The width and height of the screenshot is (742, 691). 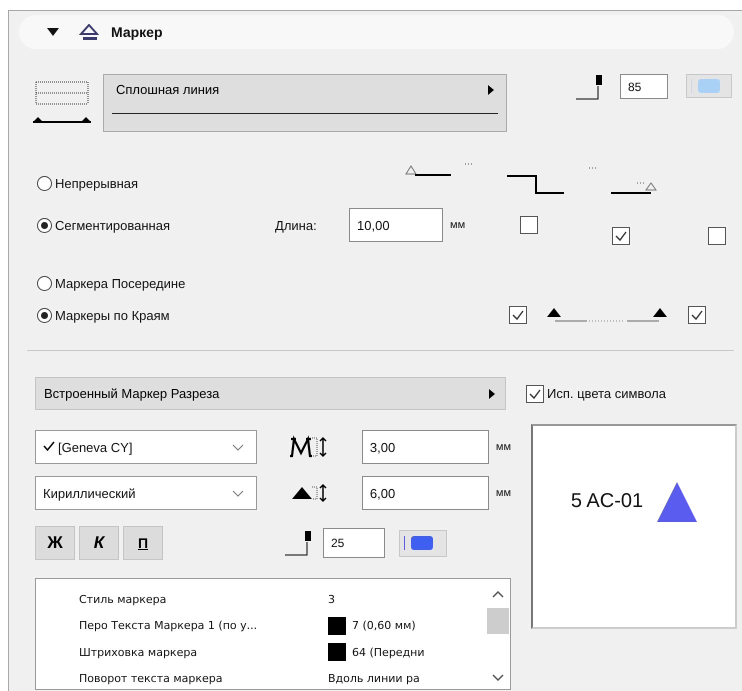 I want to click on property-name: Стиль маркера, so click(x=123, y=599).